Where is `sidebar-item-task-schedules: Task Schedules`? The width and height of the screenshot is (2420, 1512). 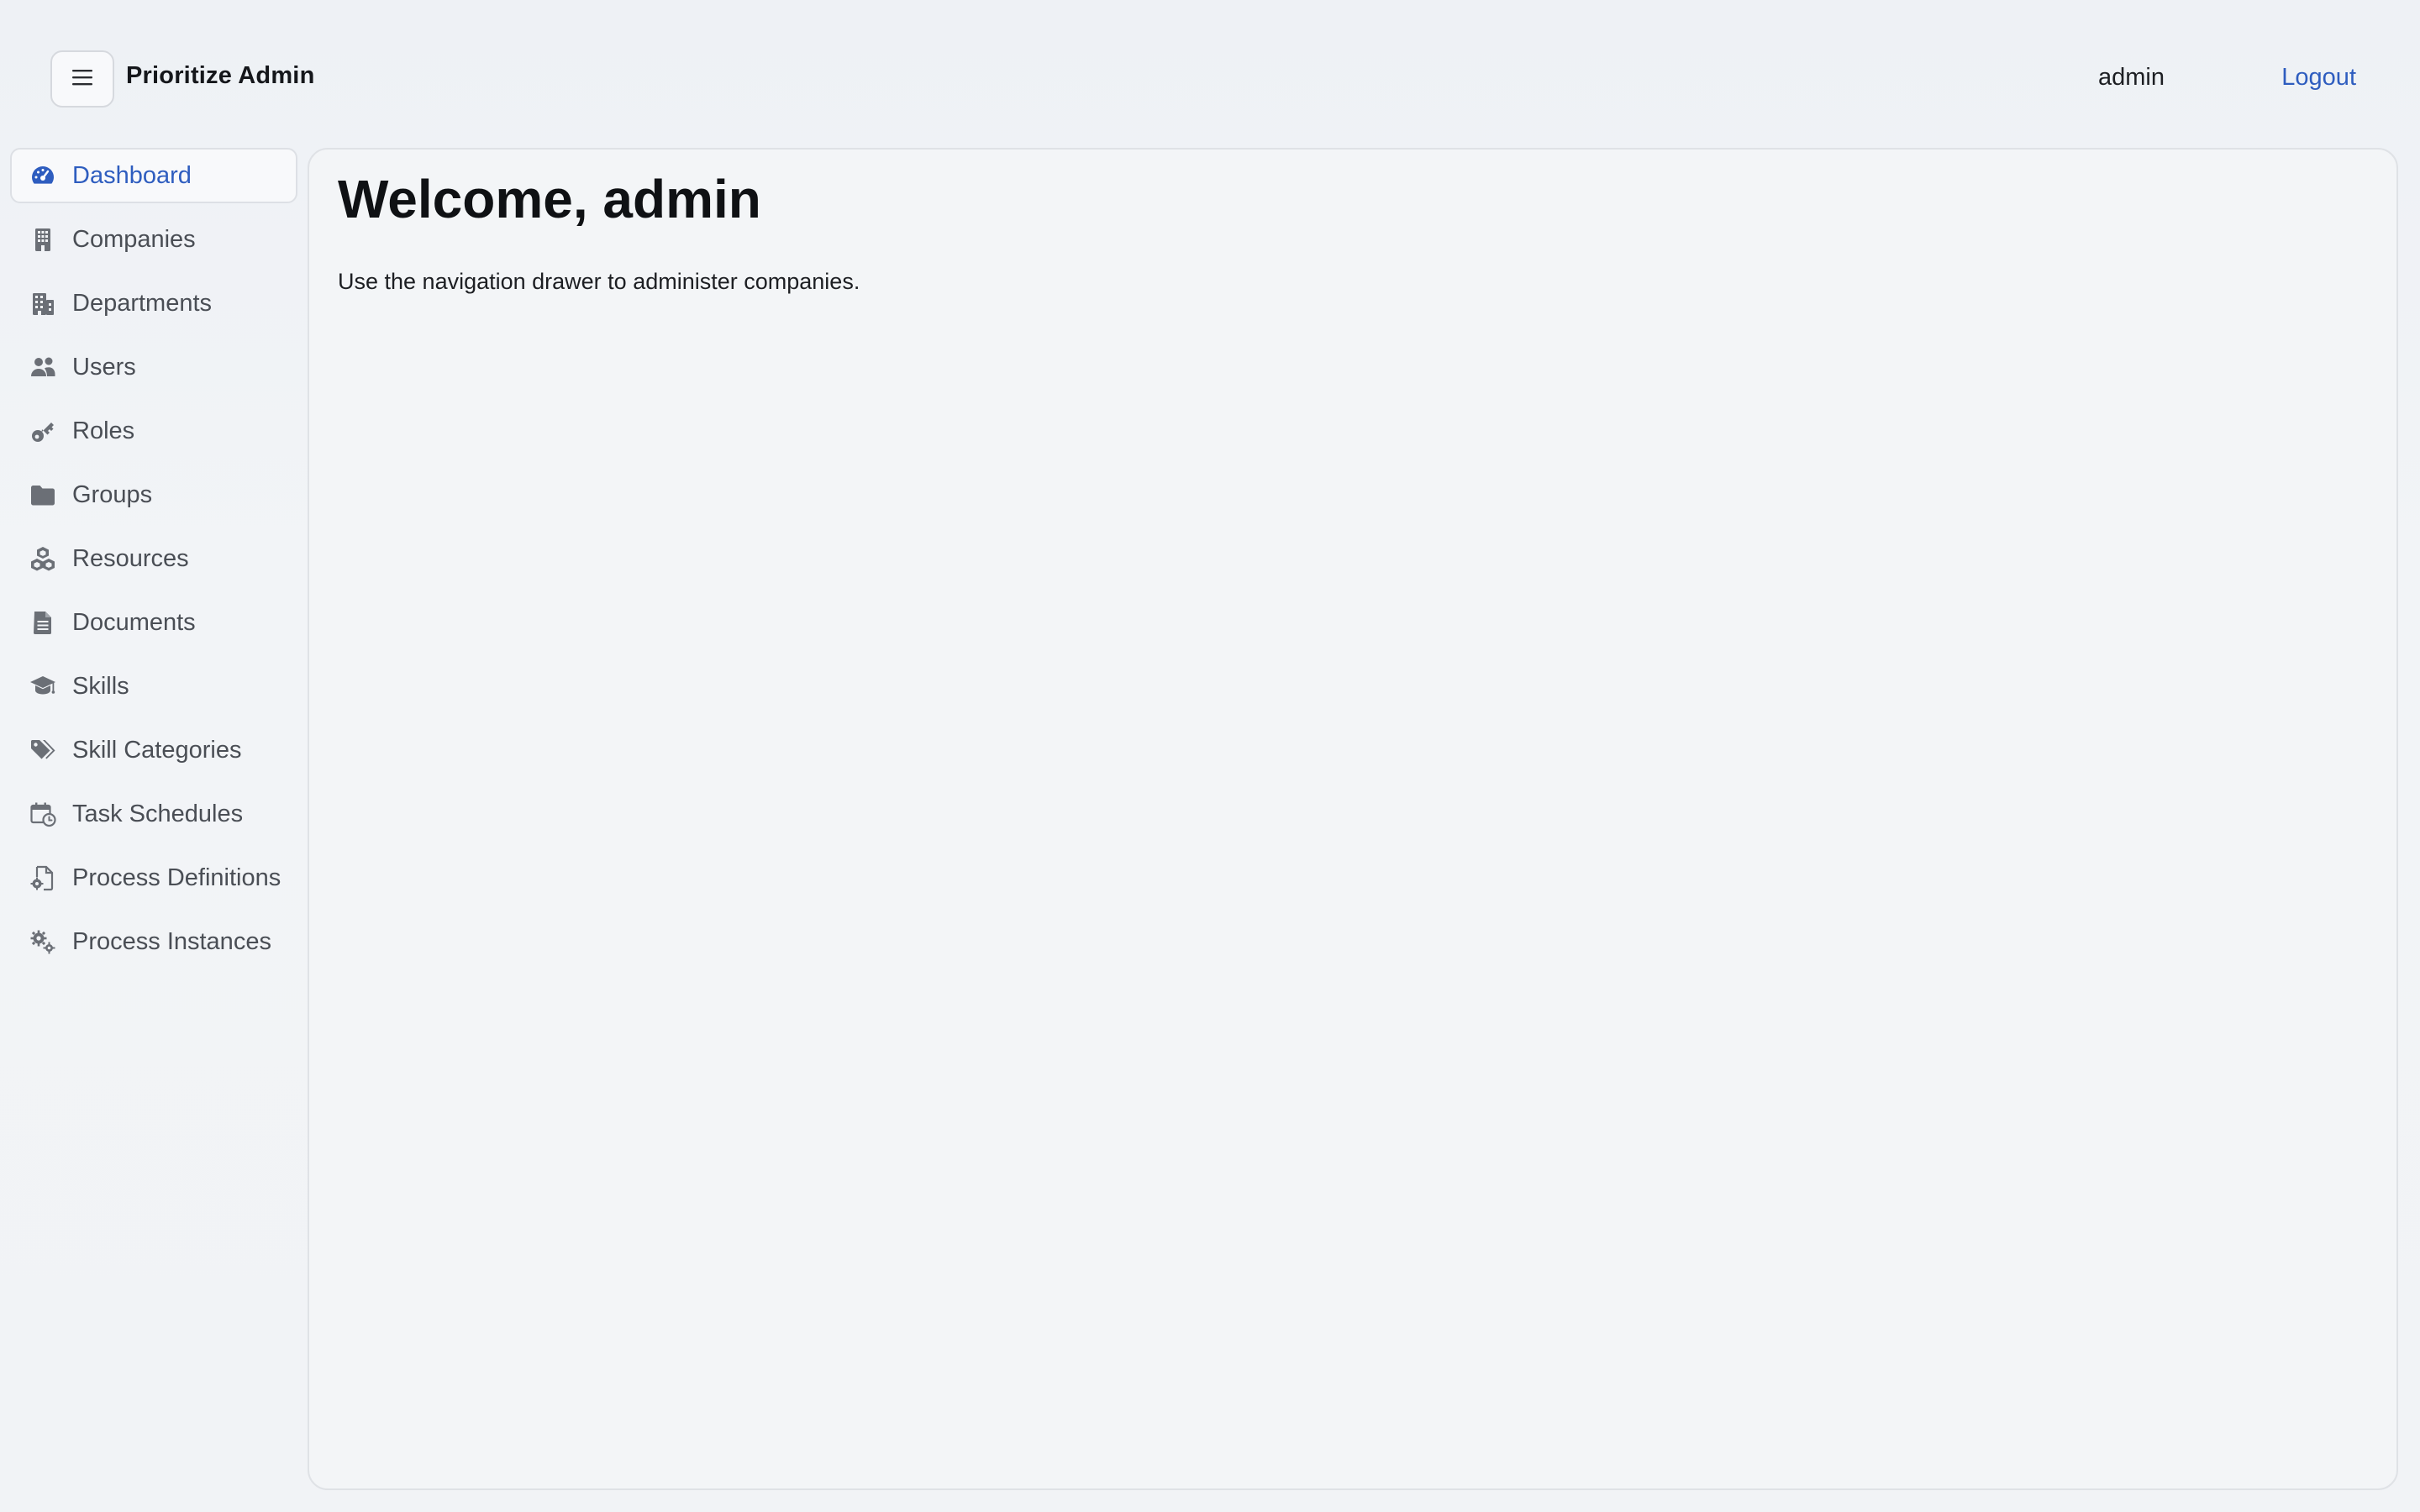 sidebar-item-task-schedules: Task Schedules is located at coordinates (153, 814).